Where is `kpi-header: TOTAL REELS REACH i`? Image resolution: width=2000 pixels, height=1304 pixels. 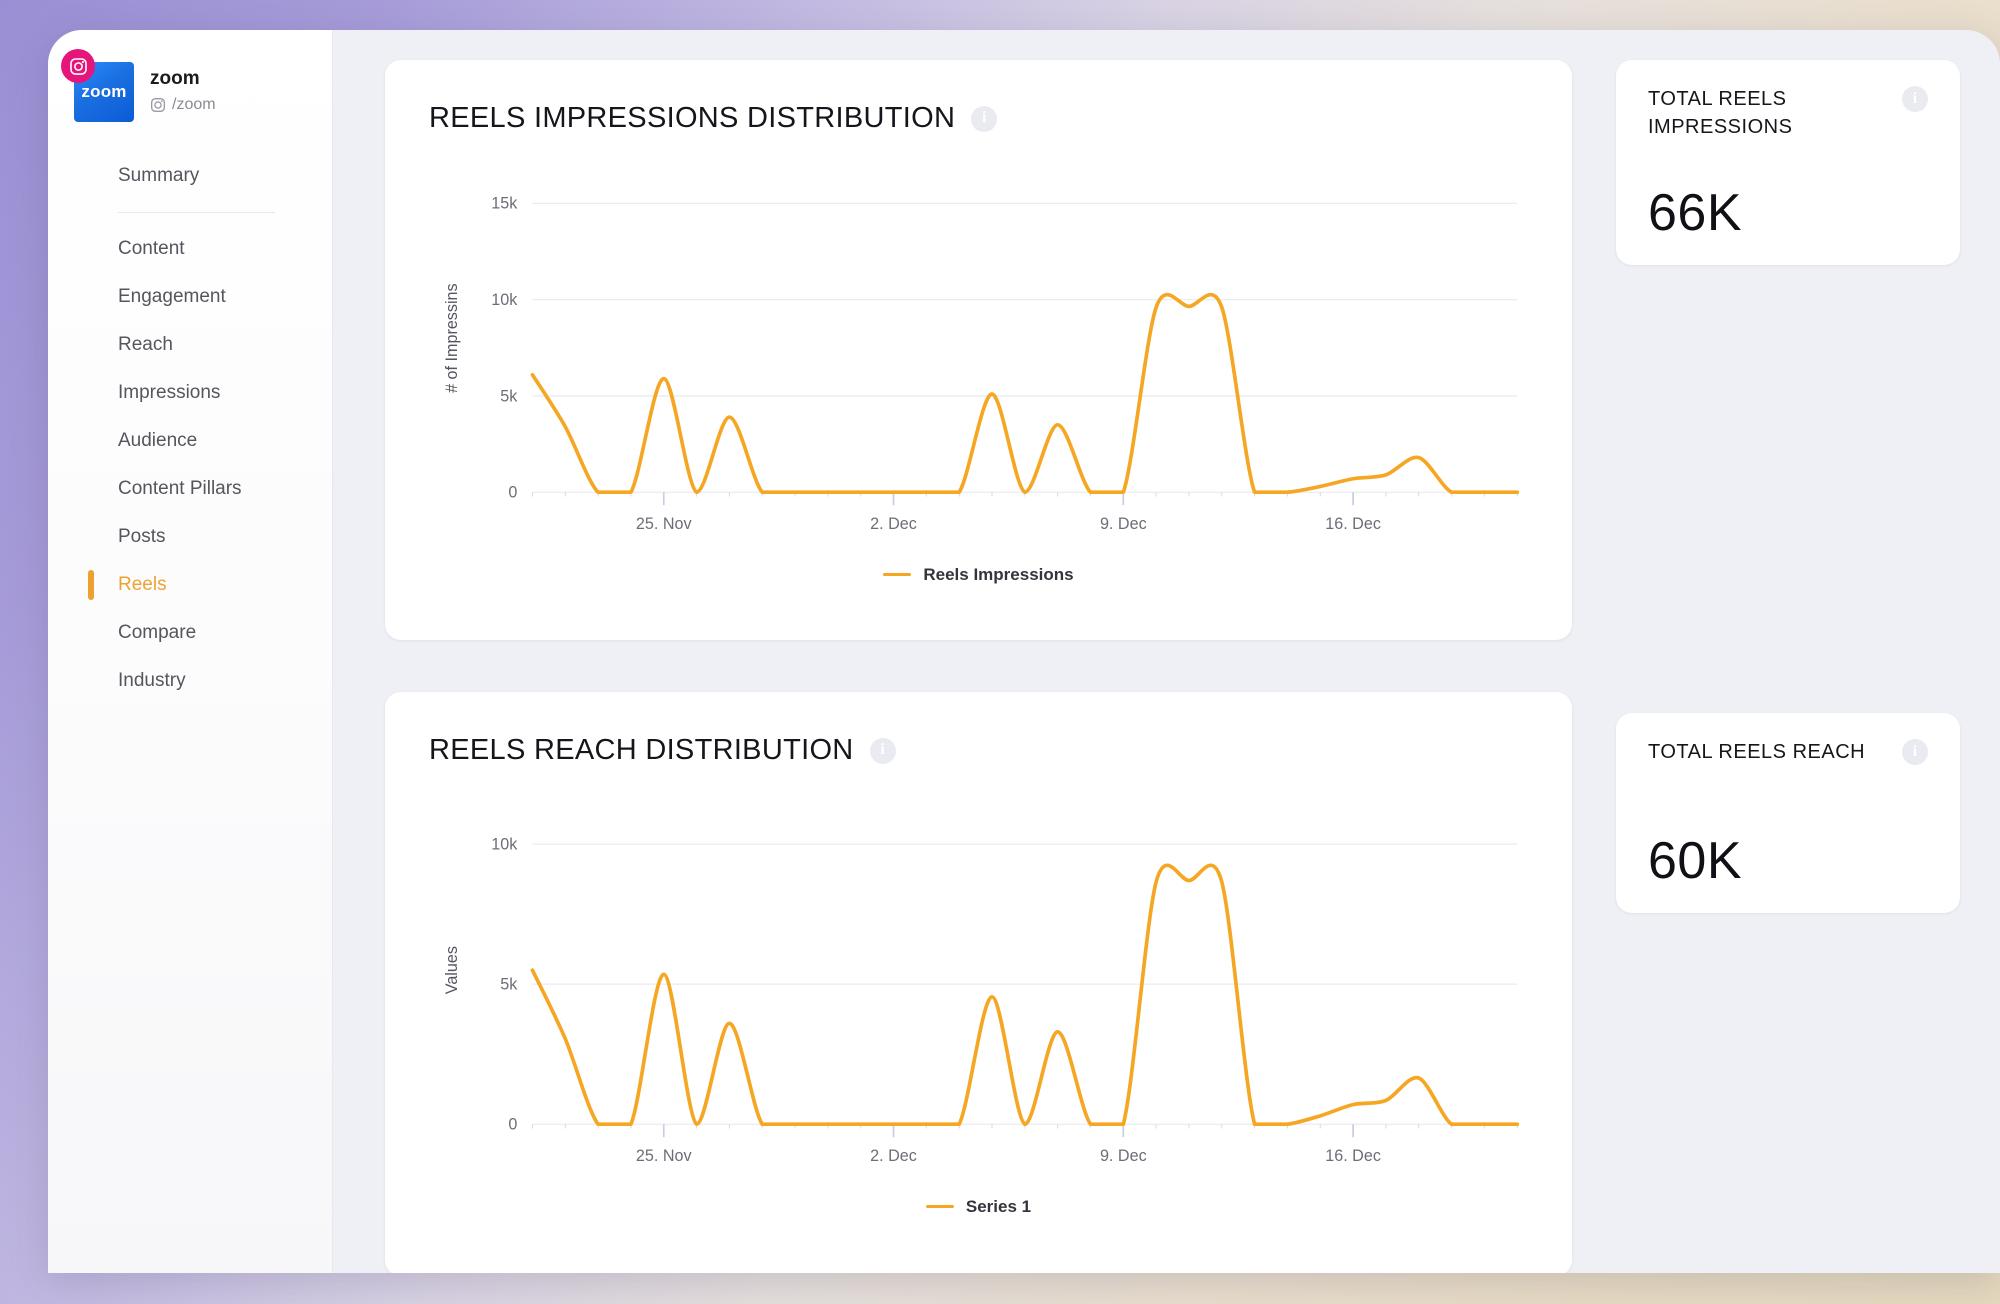
kpi-header: TOTAL REELS REACH i is located at coordinates (1788, 753).